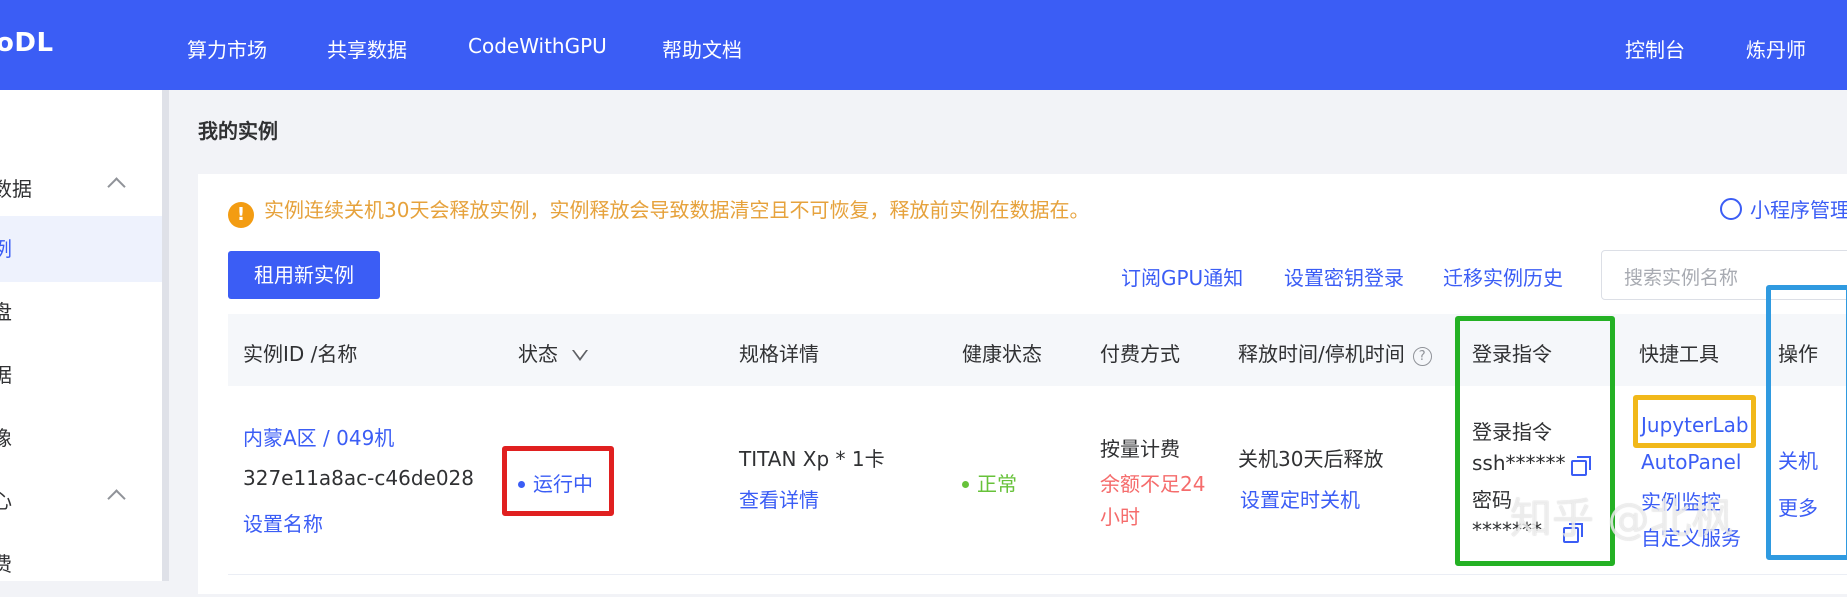  I want to click on rent-new-instance-button: 租用新实例, so click(304, 275).